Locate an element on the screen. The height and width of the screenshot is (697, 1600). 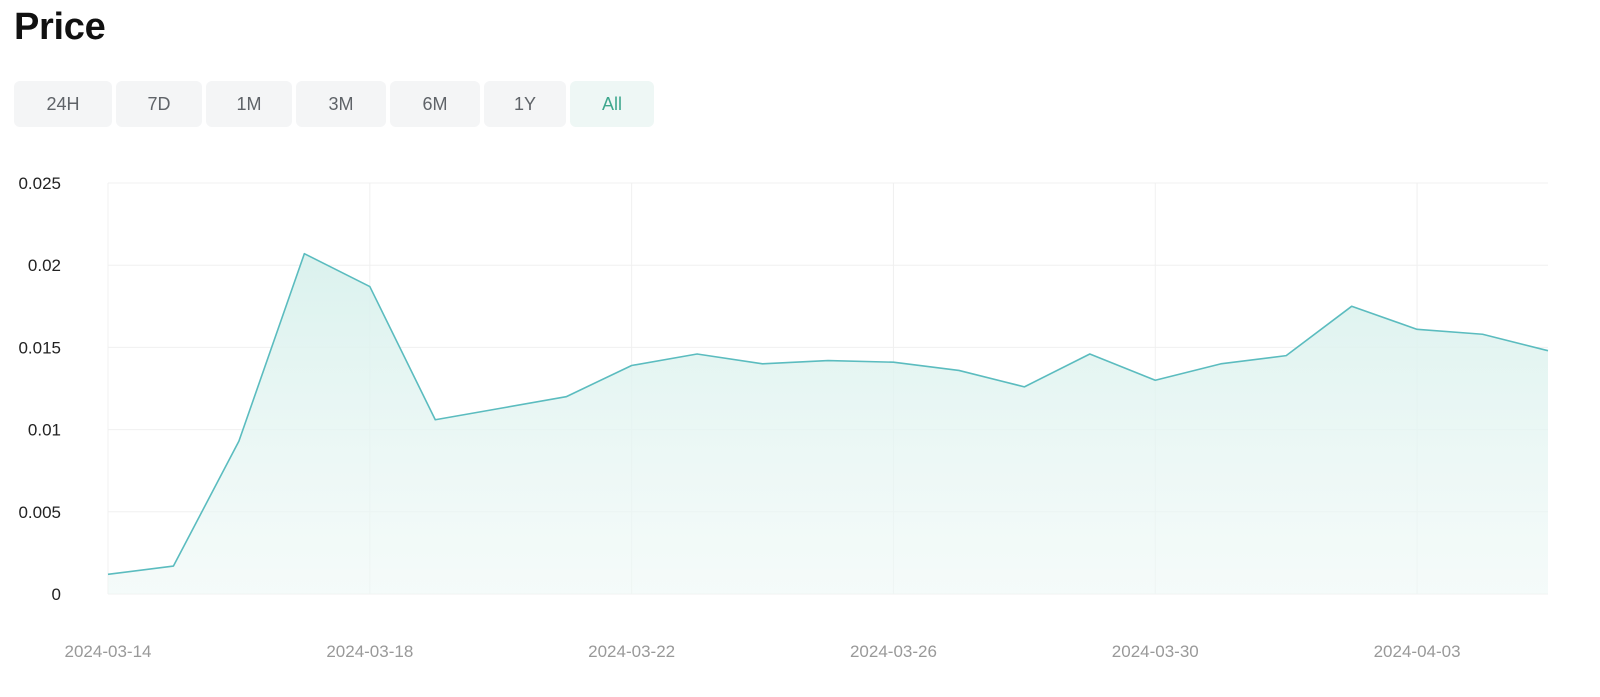
y-tick-label: 0.01 is located at coordinates (44, 430).